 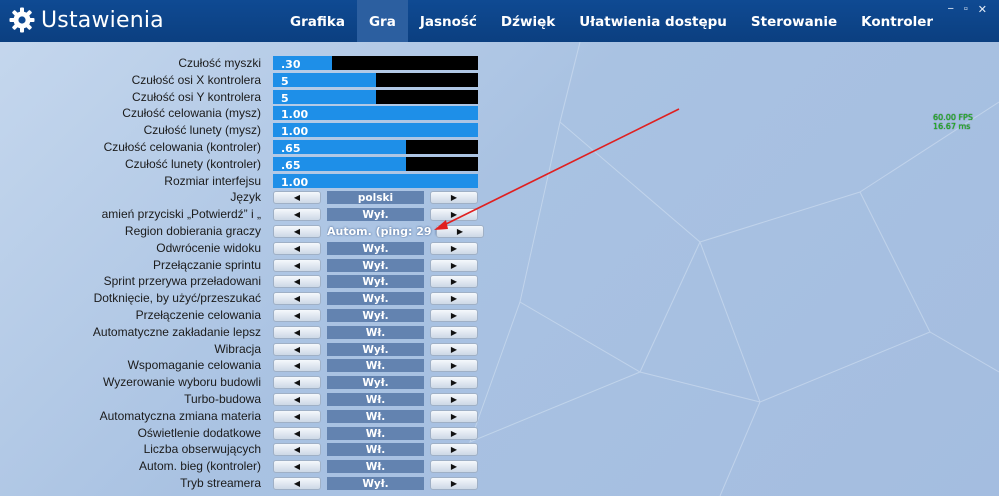 I want to click on annotation-arrow, so click(x=557, y=169).